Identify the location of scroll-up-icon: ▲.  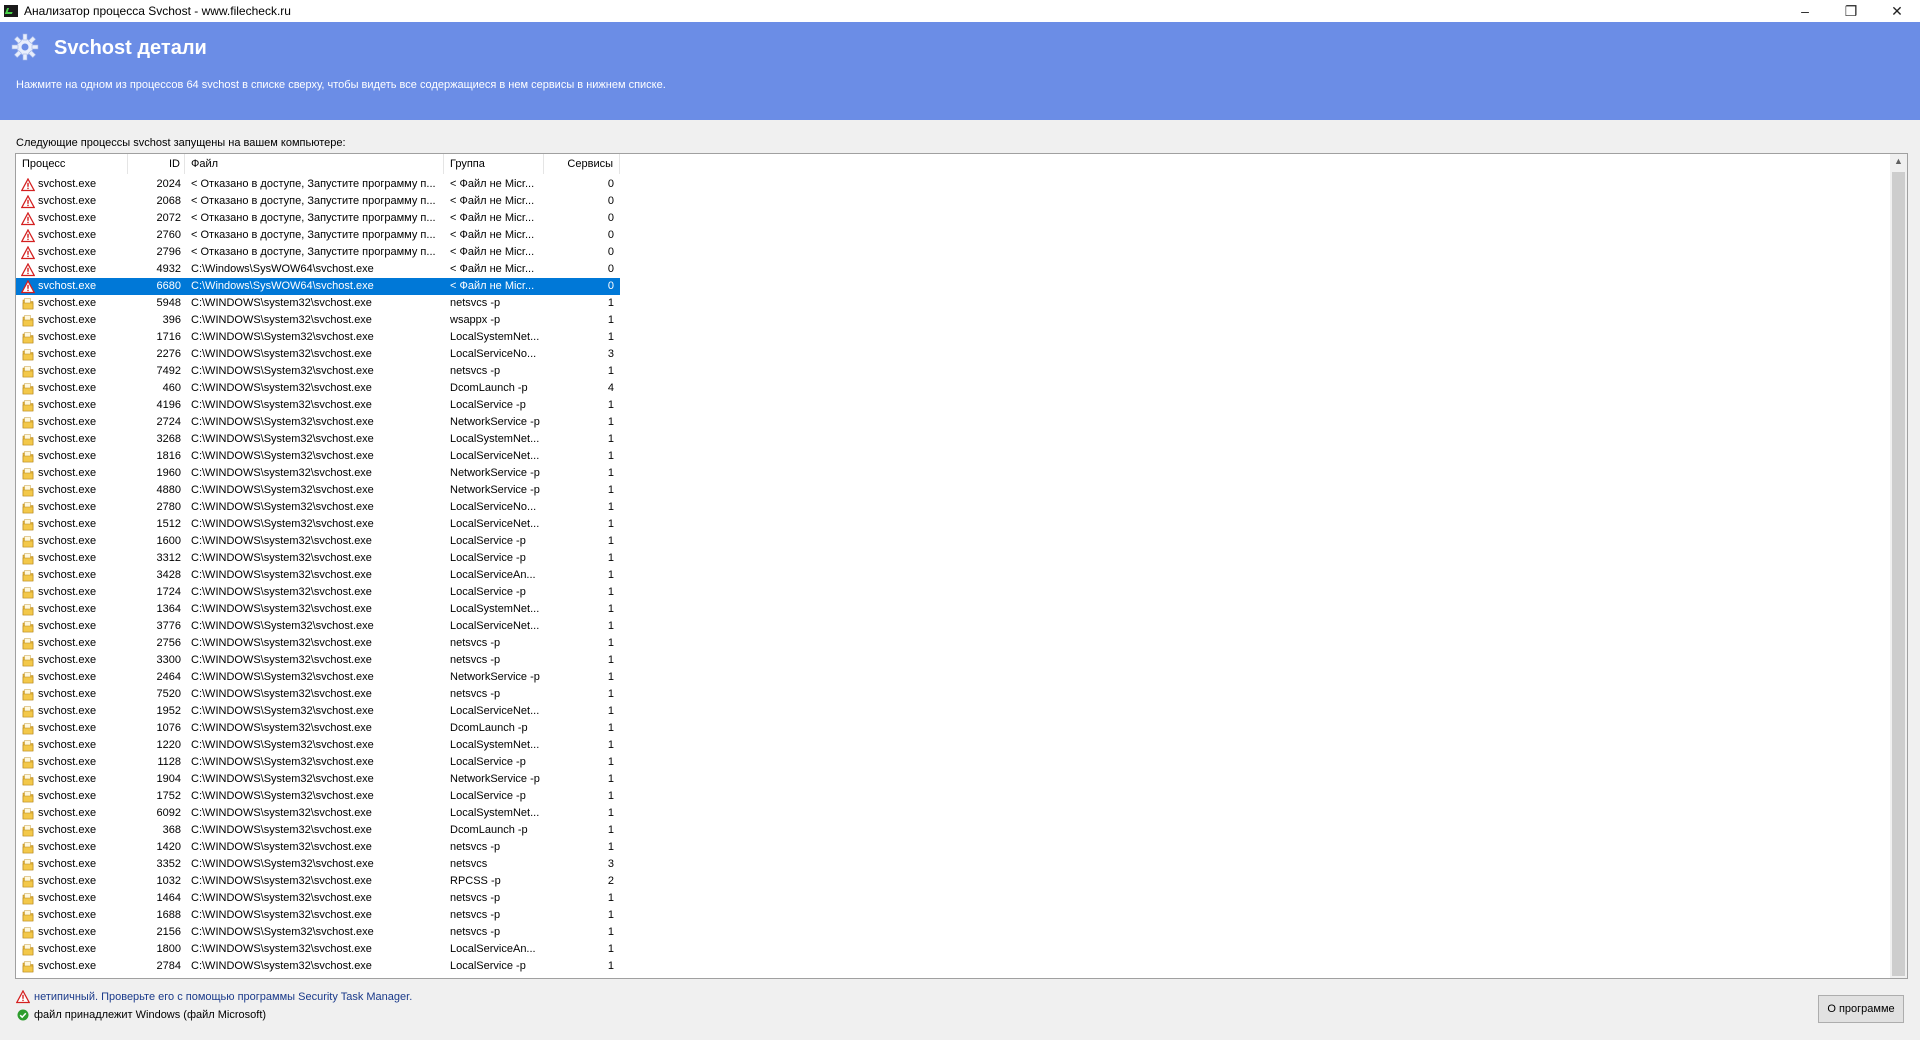
(1898, 161).